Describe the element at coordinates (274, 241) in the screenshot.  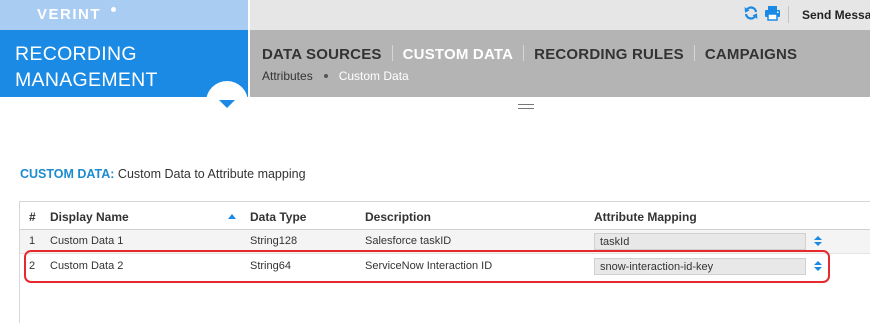
I see `data-type-cell: String128` at that location.